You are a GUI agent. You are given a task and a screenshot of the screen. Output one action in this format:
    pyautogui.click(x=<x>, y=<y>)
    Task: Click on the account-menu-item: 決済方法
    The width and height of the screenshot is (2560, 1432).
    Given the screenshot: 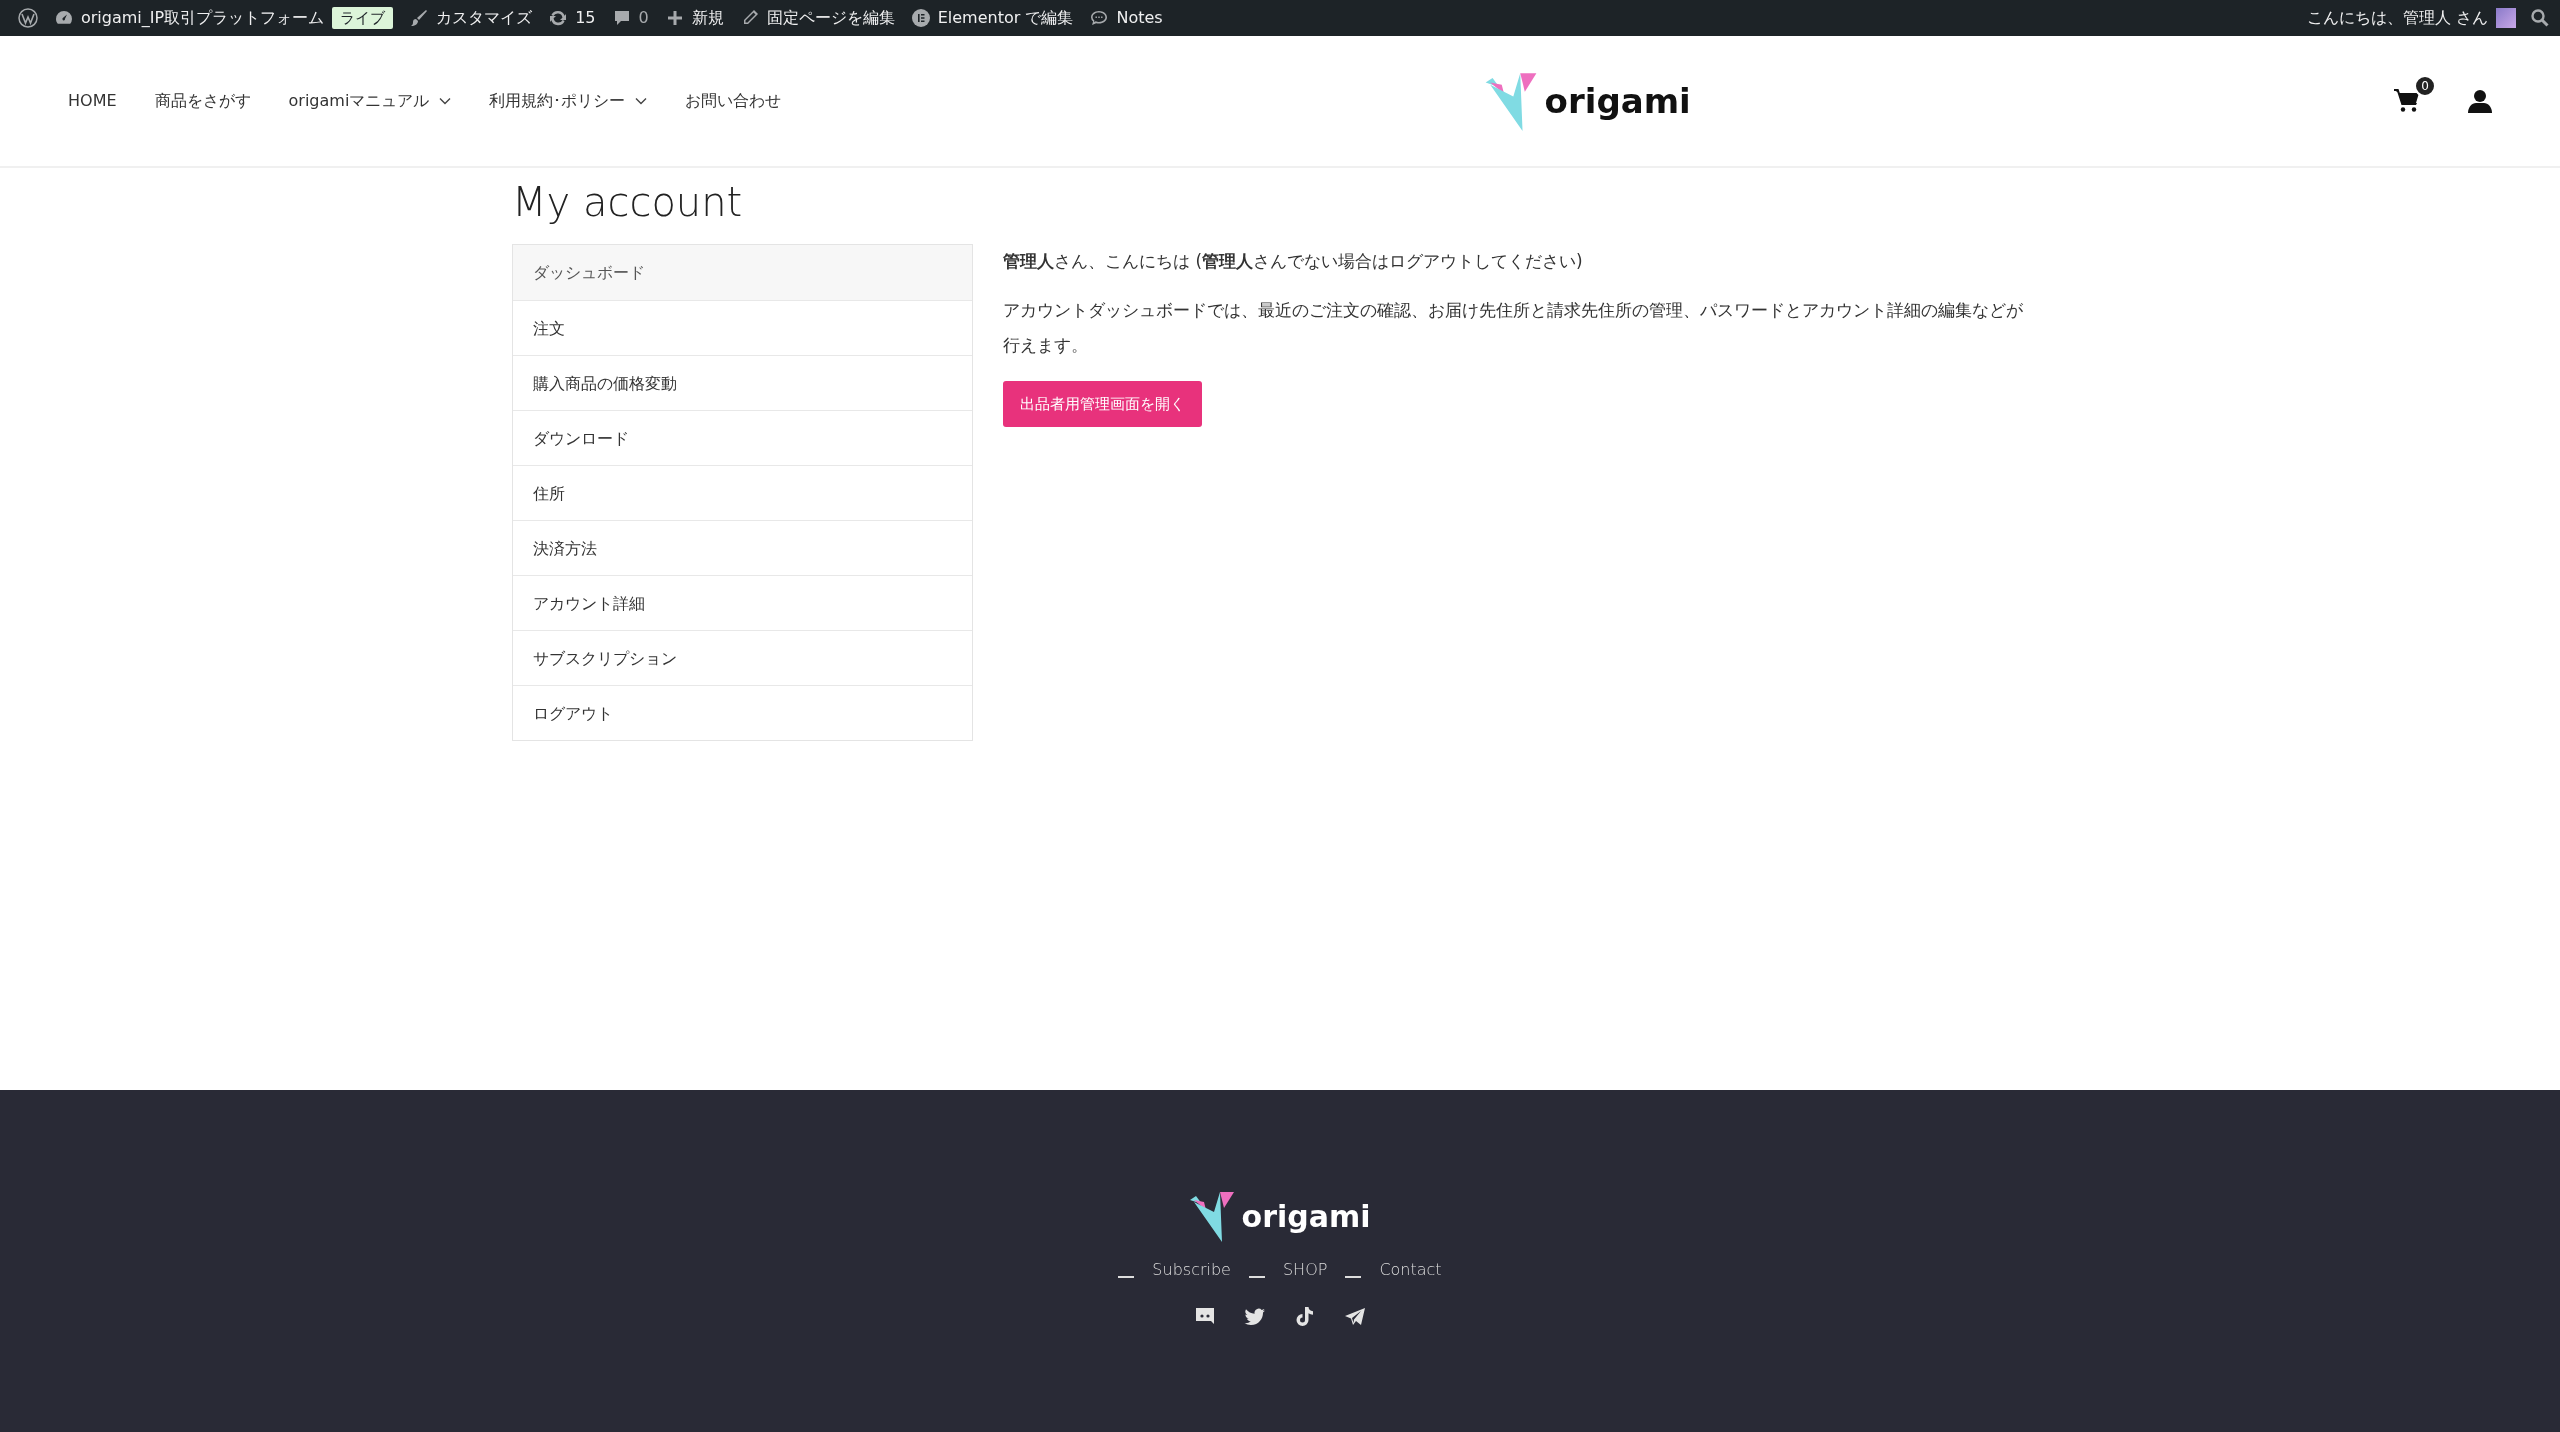 What is the action you would take?
    pyautogui.click(x=742, y=547)
    